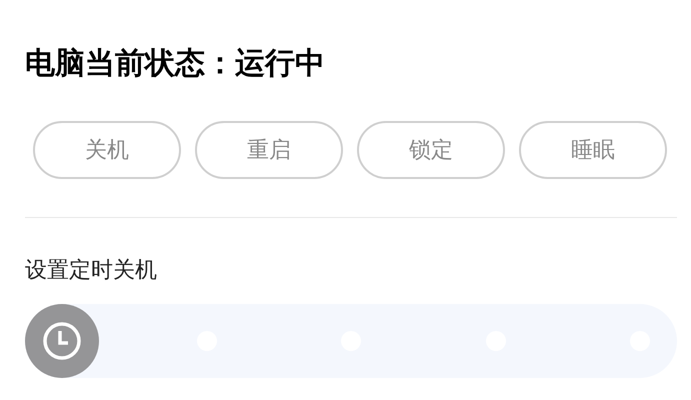 The width and height of the screenshot is (691, 400). What do you see at coordinates (269, 150) in the screenshot?
I see `action-button: 重启` at bounding box center [269, 150].